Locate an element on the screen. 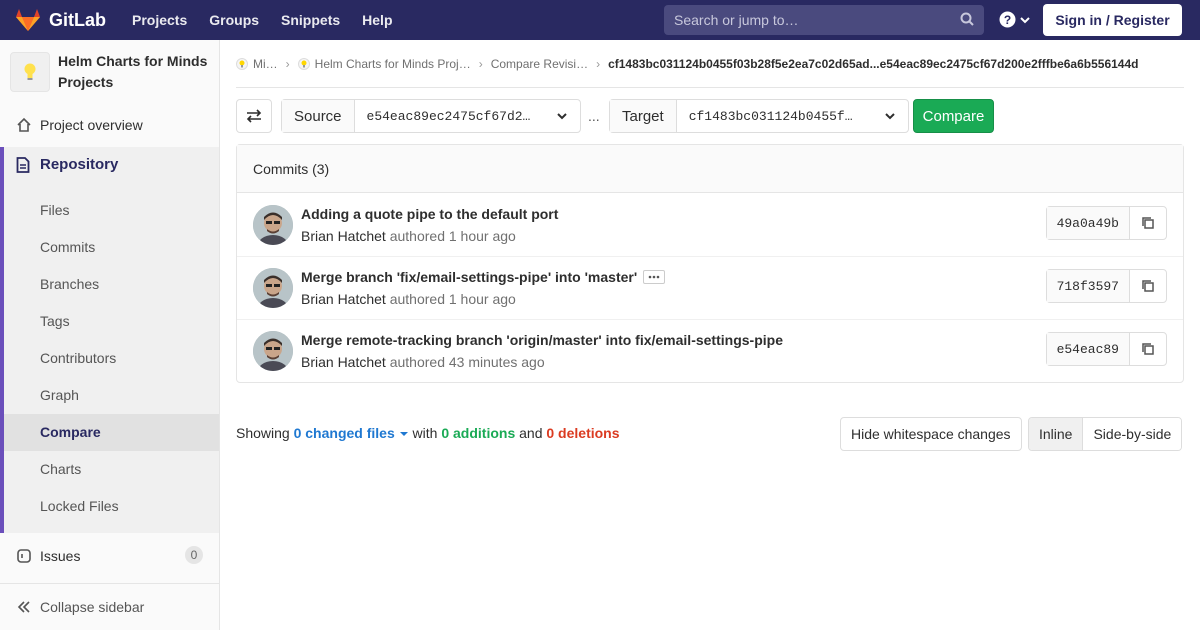 This screenshot has width=1200, height=630. side-by-side-view-button: Side-by-side is located at coordinates (1132, 434).